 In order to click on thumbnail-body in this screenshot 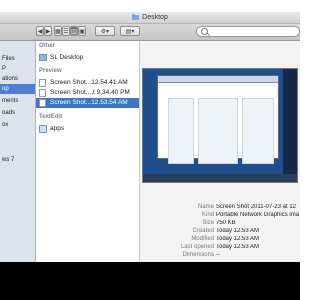, I will do `click(218, 125)`.